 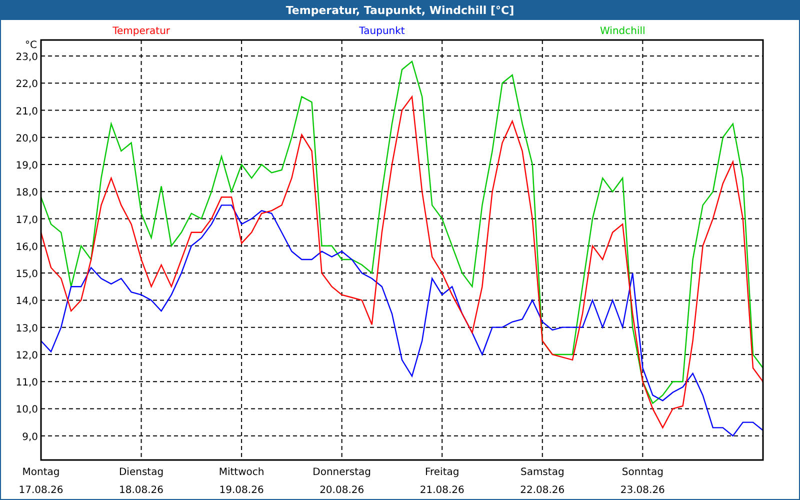 I want to click on x-tick-label: Donnerstag, so click(x=342, y=472).